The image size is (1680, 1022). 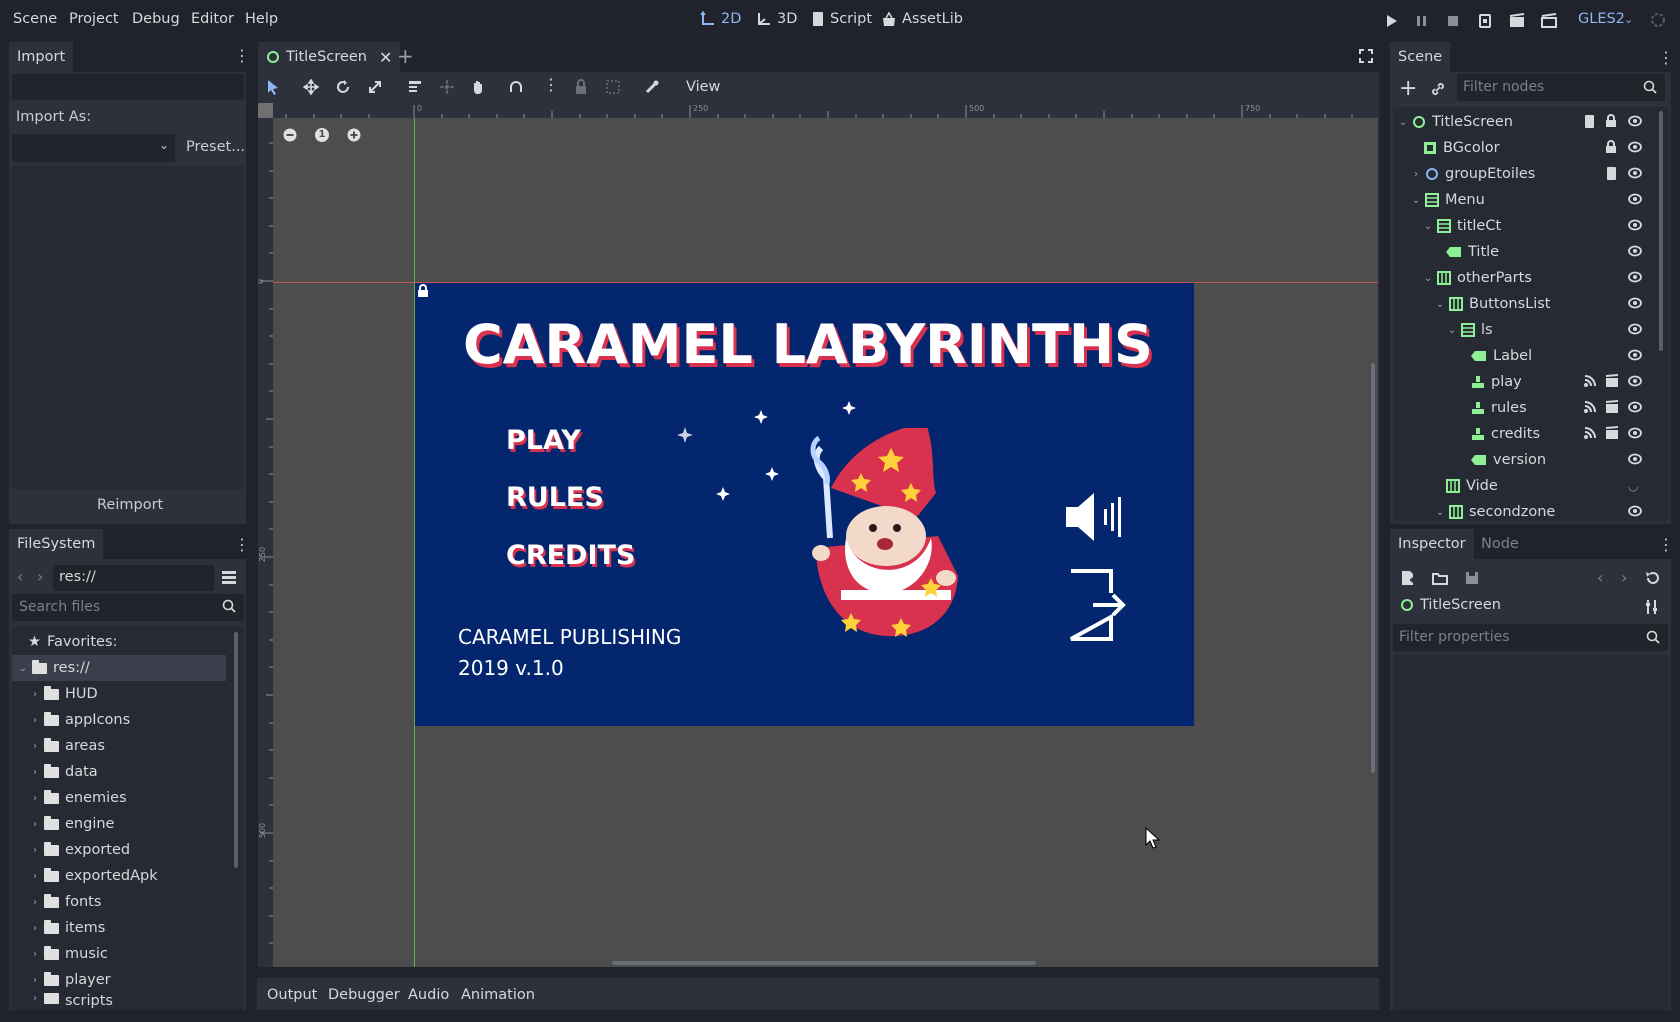 I want to click on snap-tool-icon, so click(x=516, y=87).